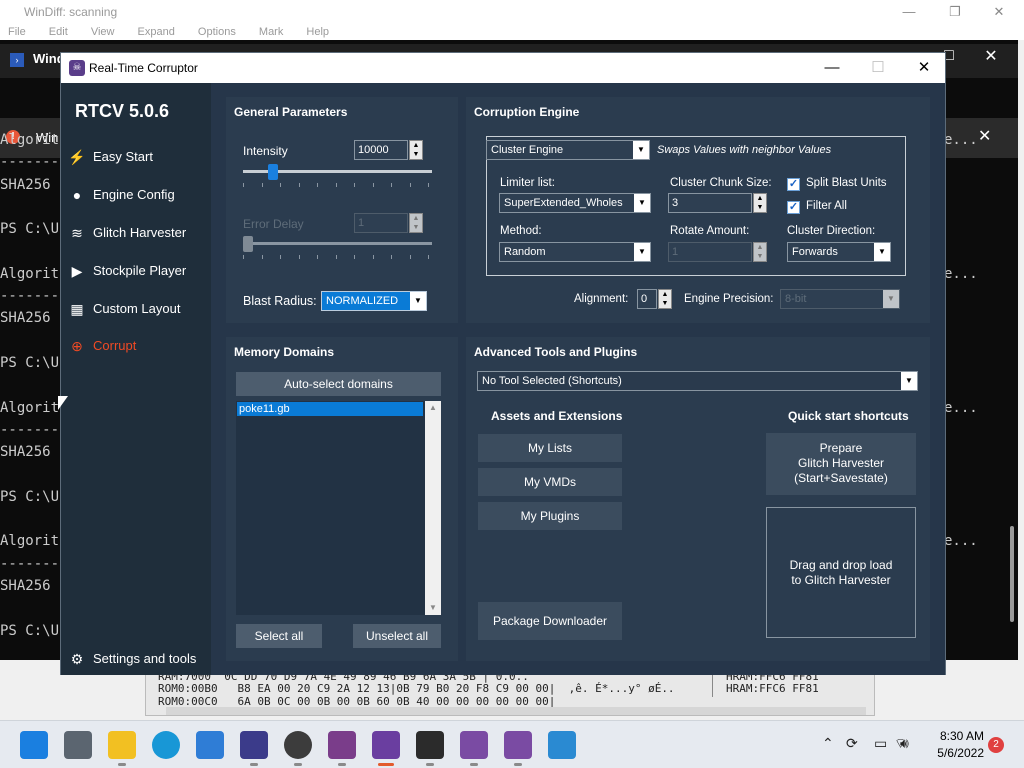  I want to click on unselect-all-button: Unselect all, so click(397, 636).